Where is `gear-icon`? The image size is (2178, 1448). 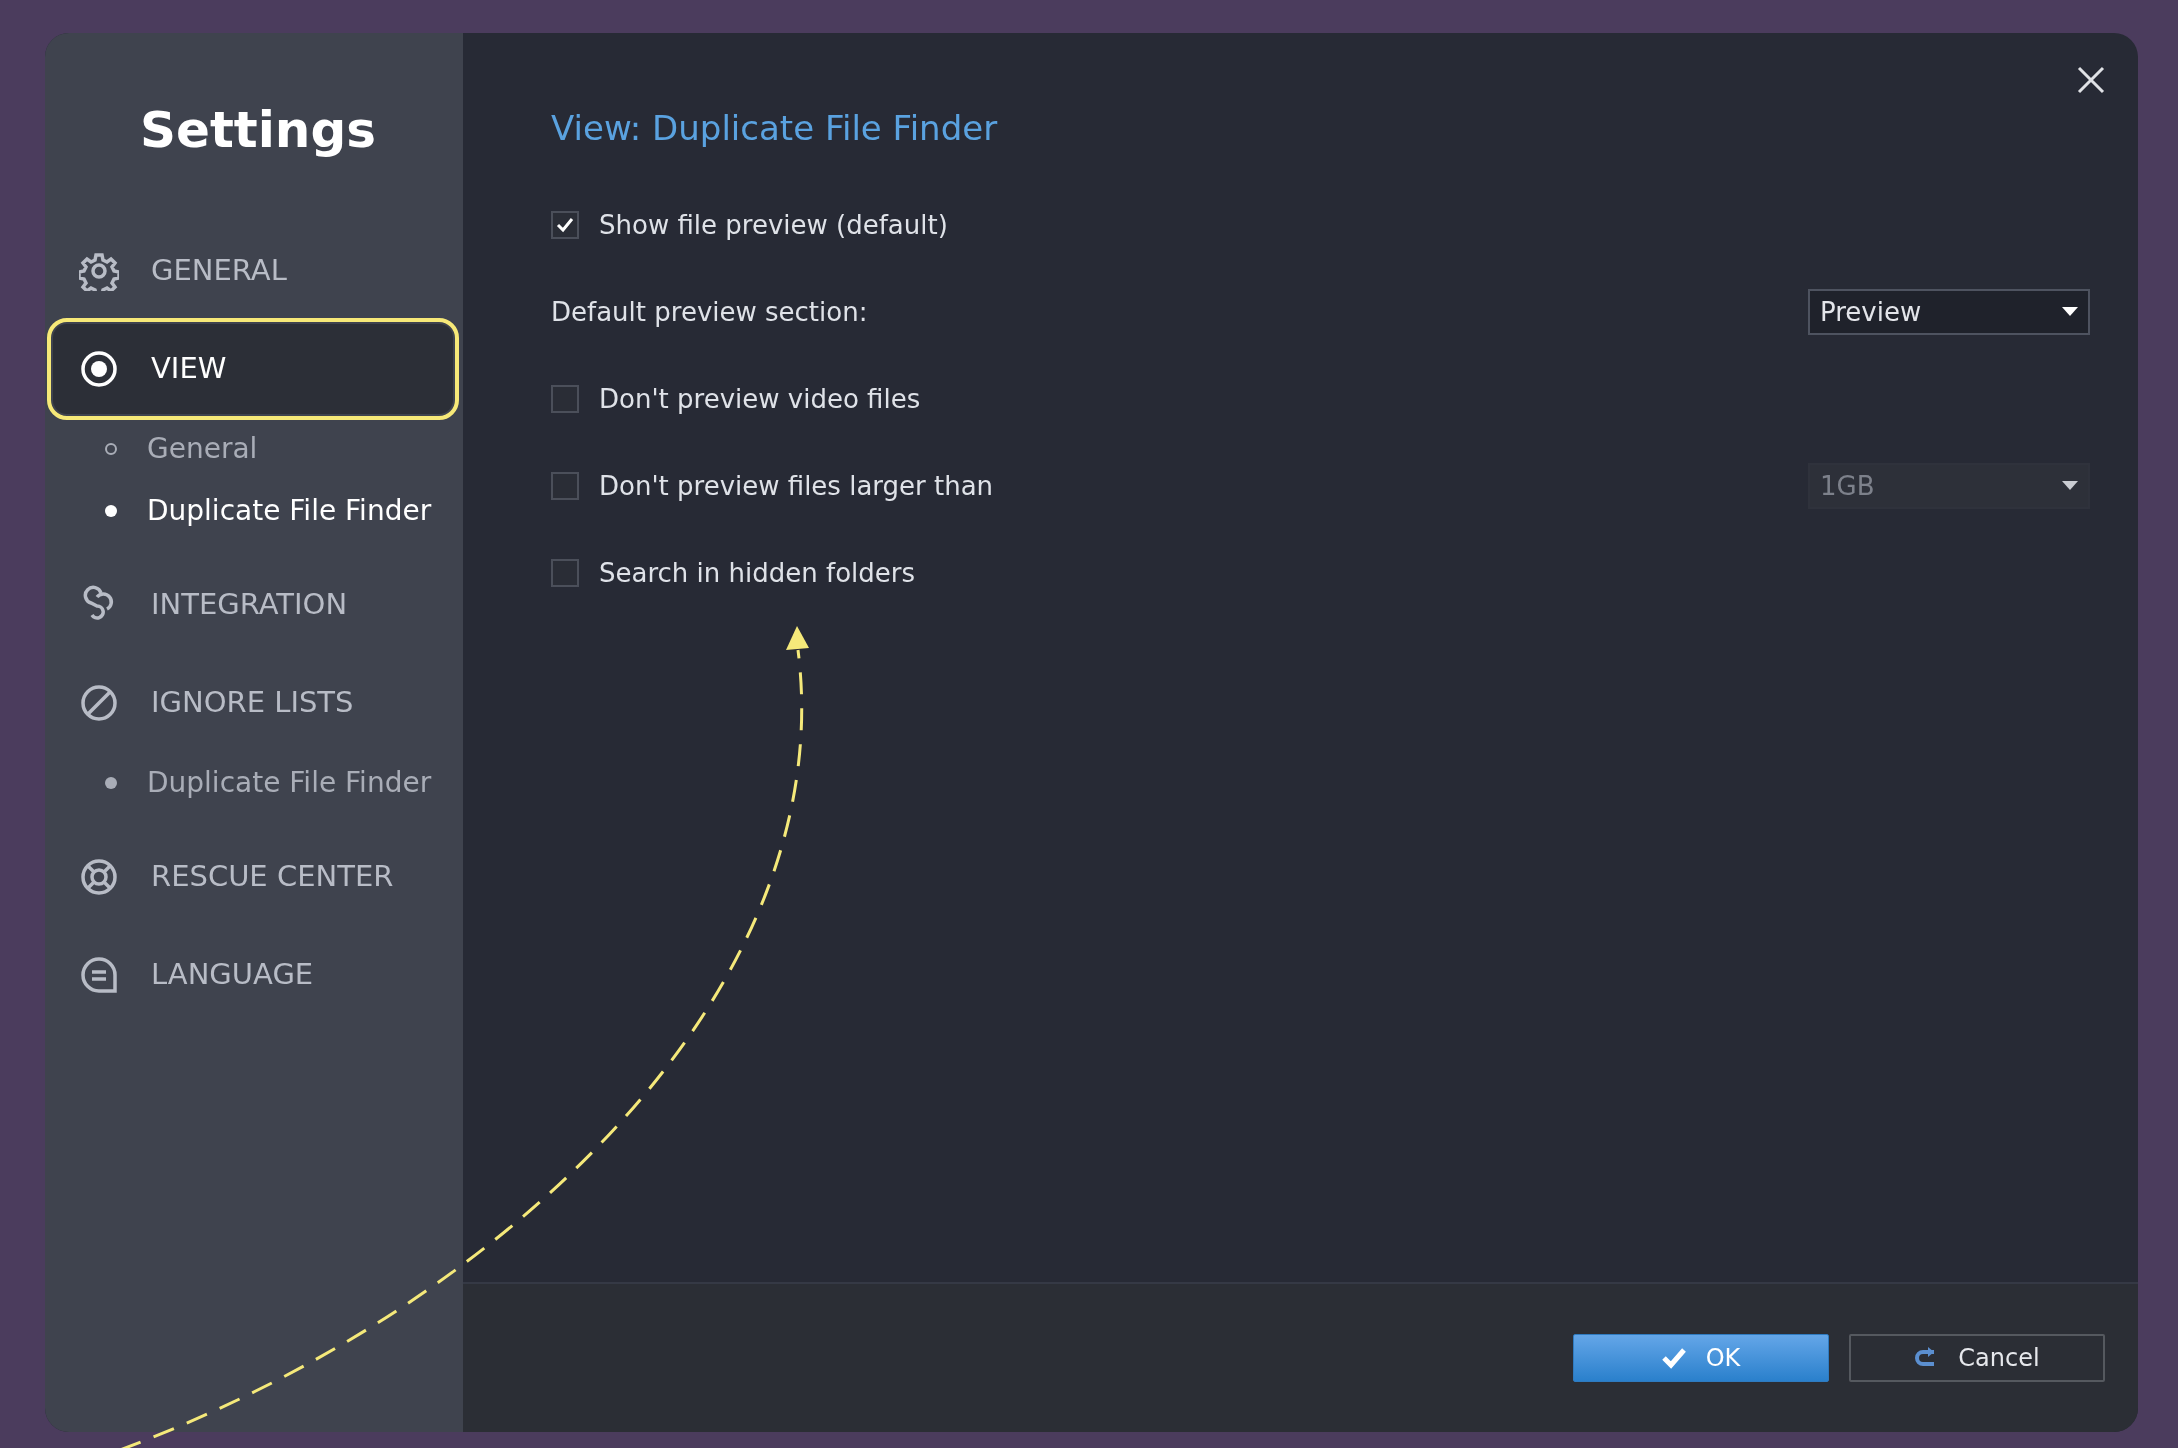 gear-icon is located at coordinates (99, 271).